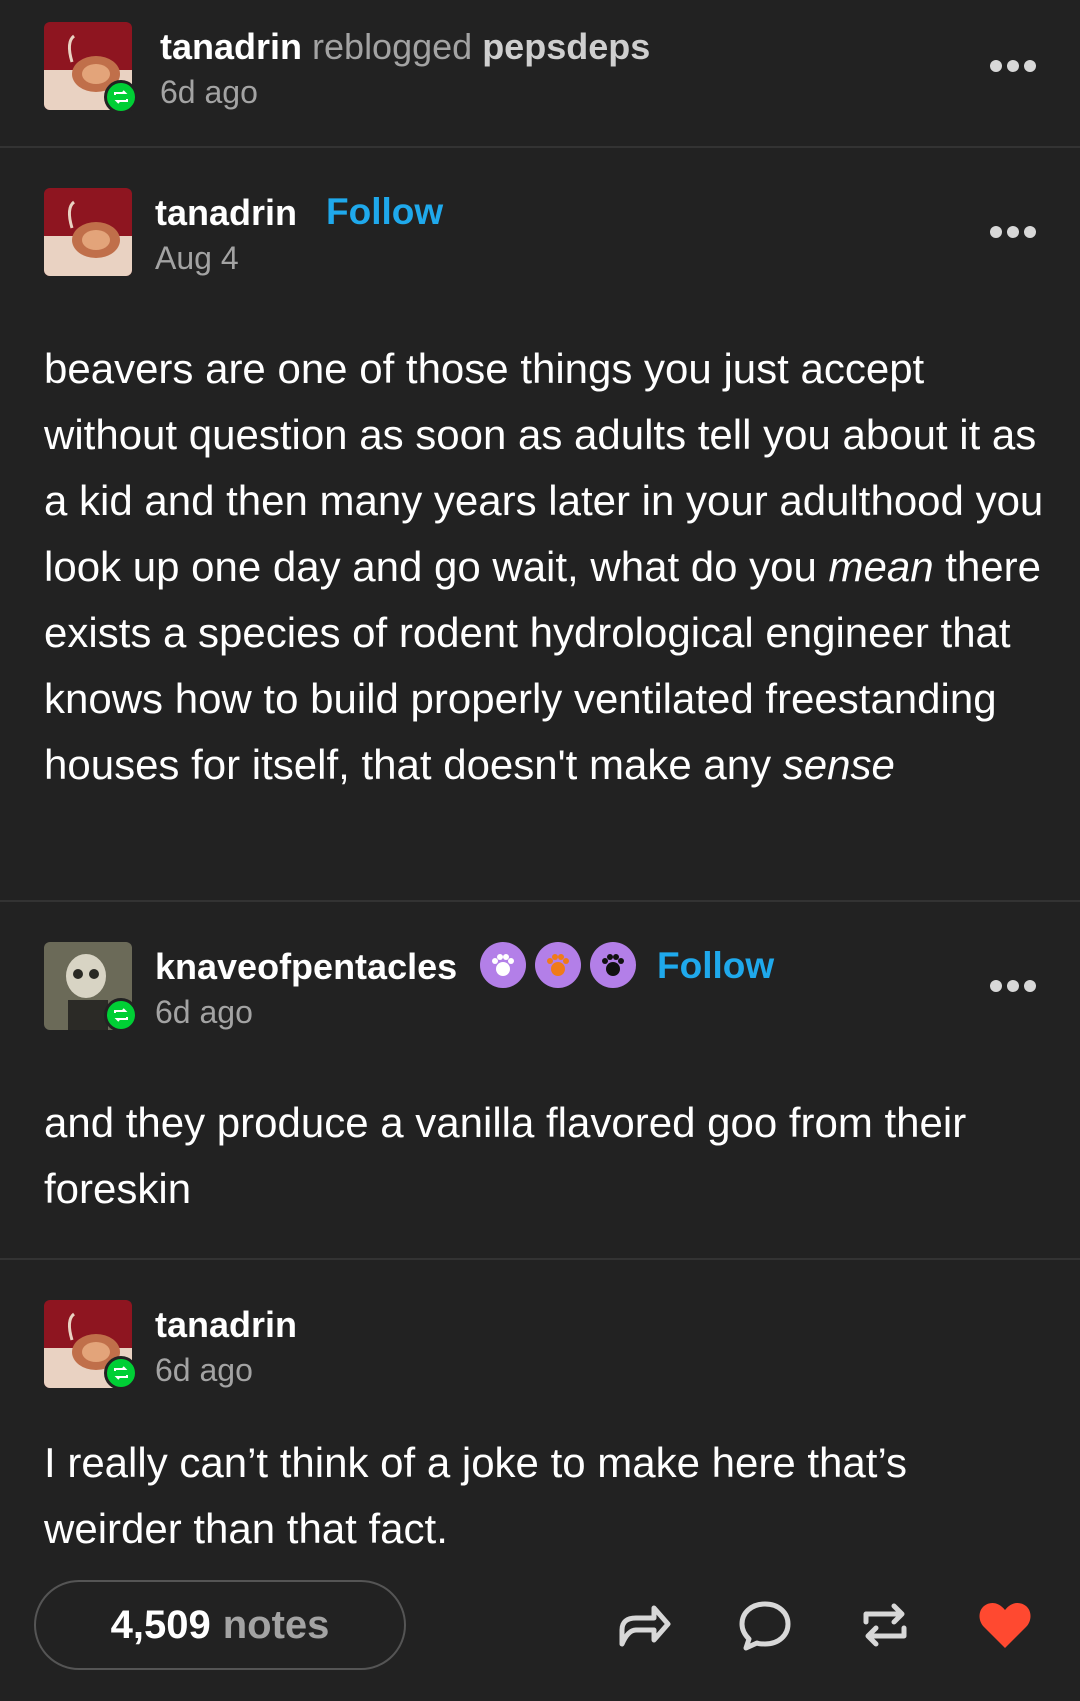  Describe the element at coordinates (613, 965) in the screenshot. I see `paw-badge-black-icon` at that location.